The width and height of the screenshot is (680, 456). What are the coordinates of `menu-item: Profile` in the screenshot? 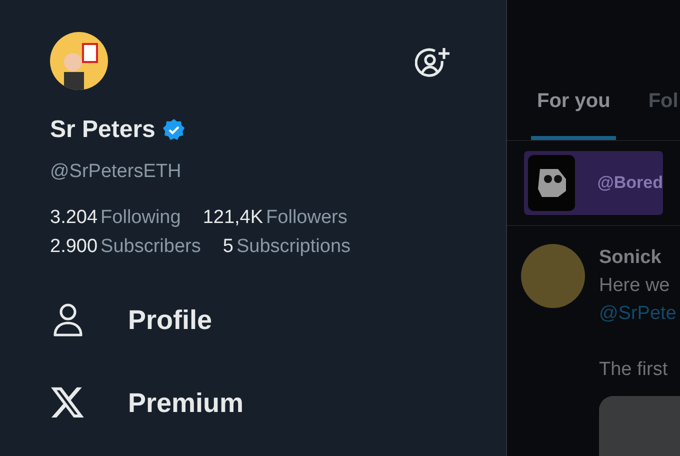 It's located at (253, 320).